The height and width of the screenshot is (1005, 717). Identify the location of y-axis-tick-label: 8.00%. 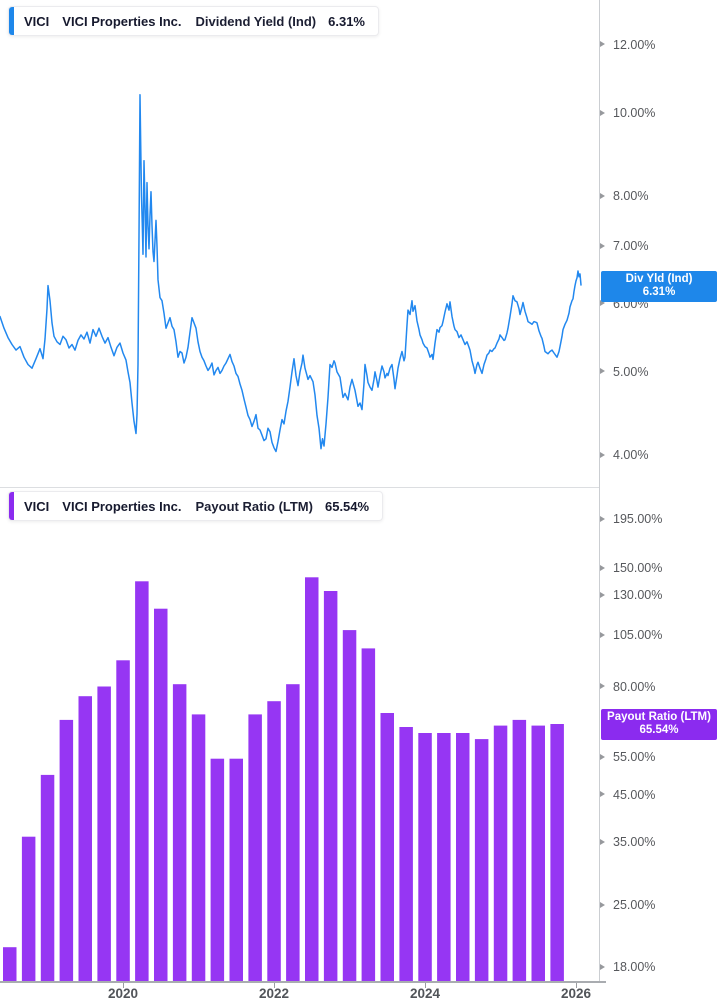
(631, 196).